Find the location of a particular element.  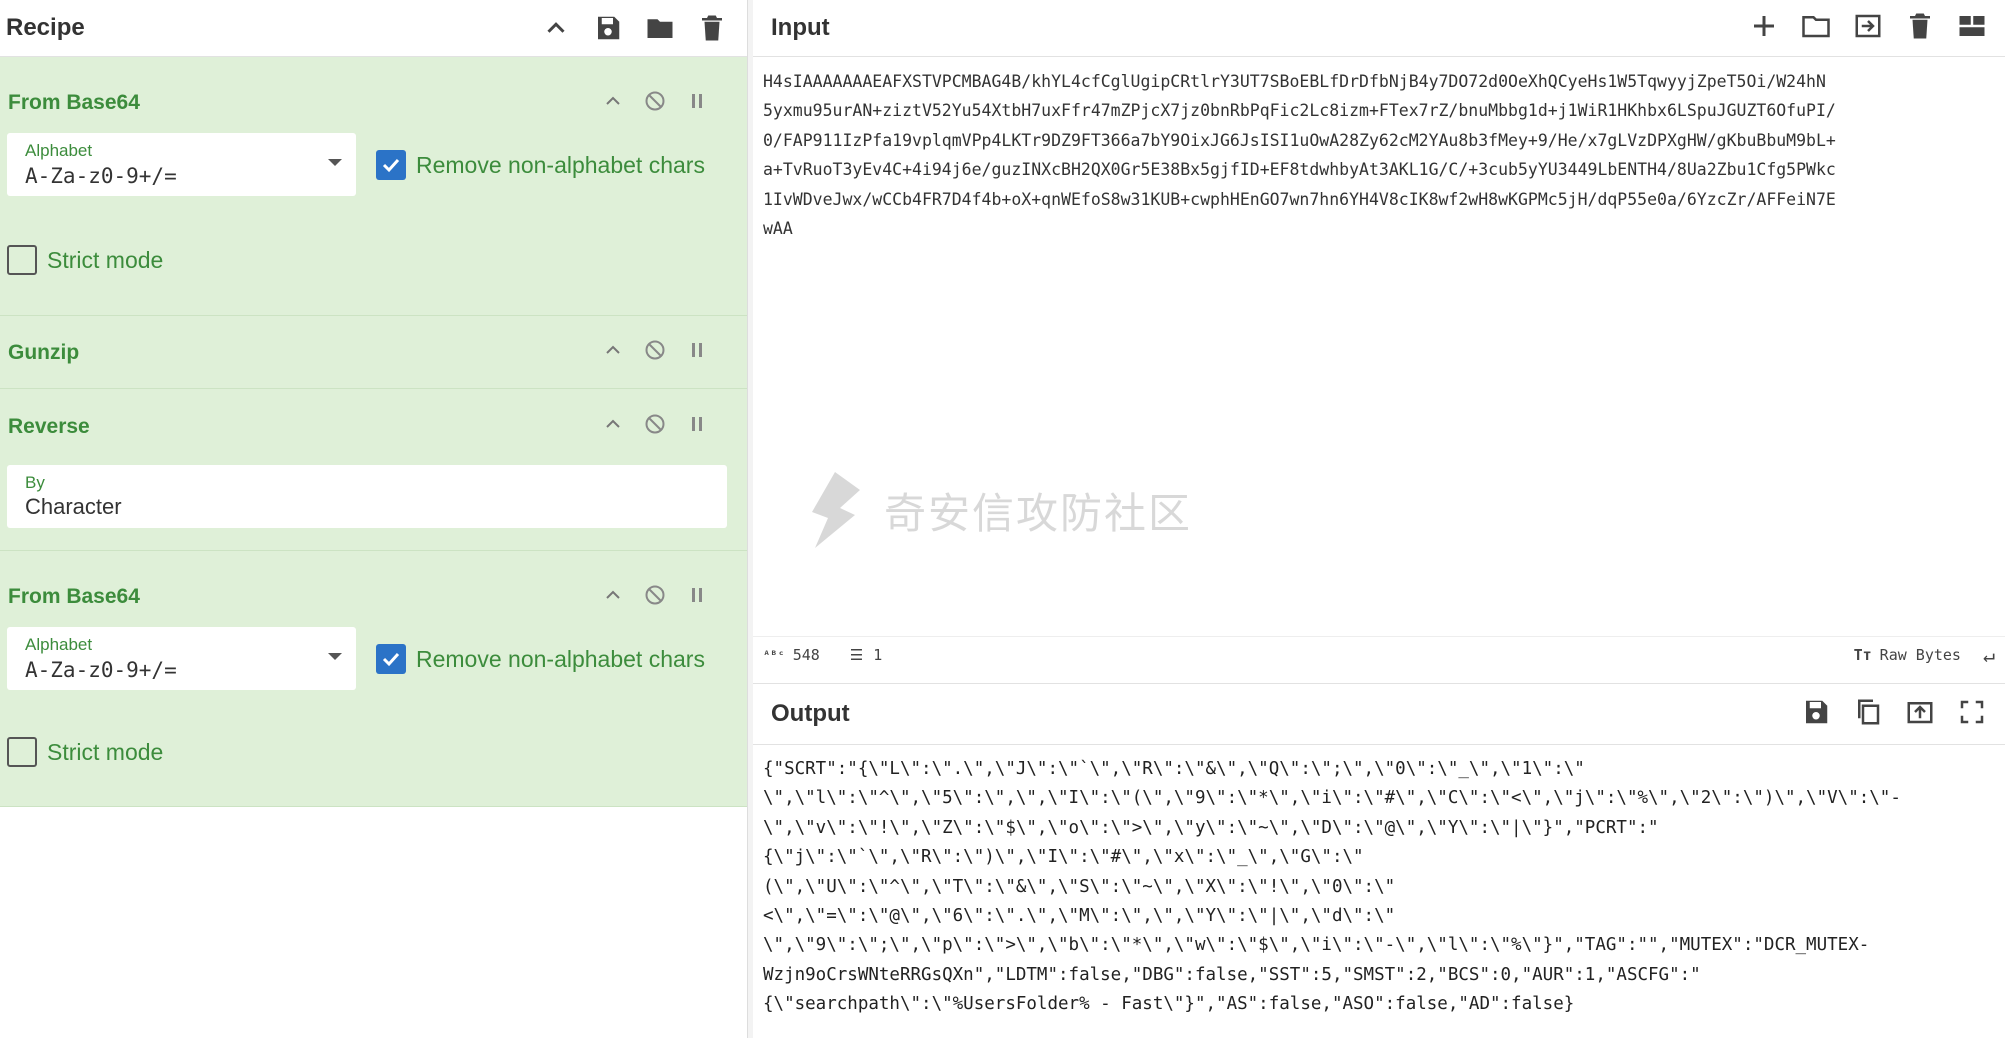

text-encoding-icon: Tт is located at coordinates (1863, 655).